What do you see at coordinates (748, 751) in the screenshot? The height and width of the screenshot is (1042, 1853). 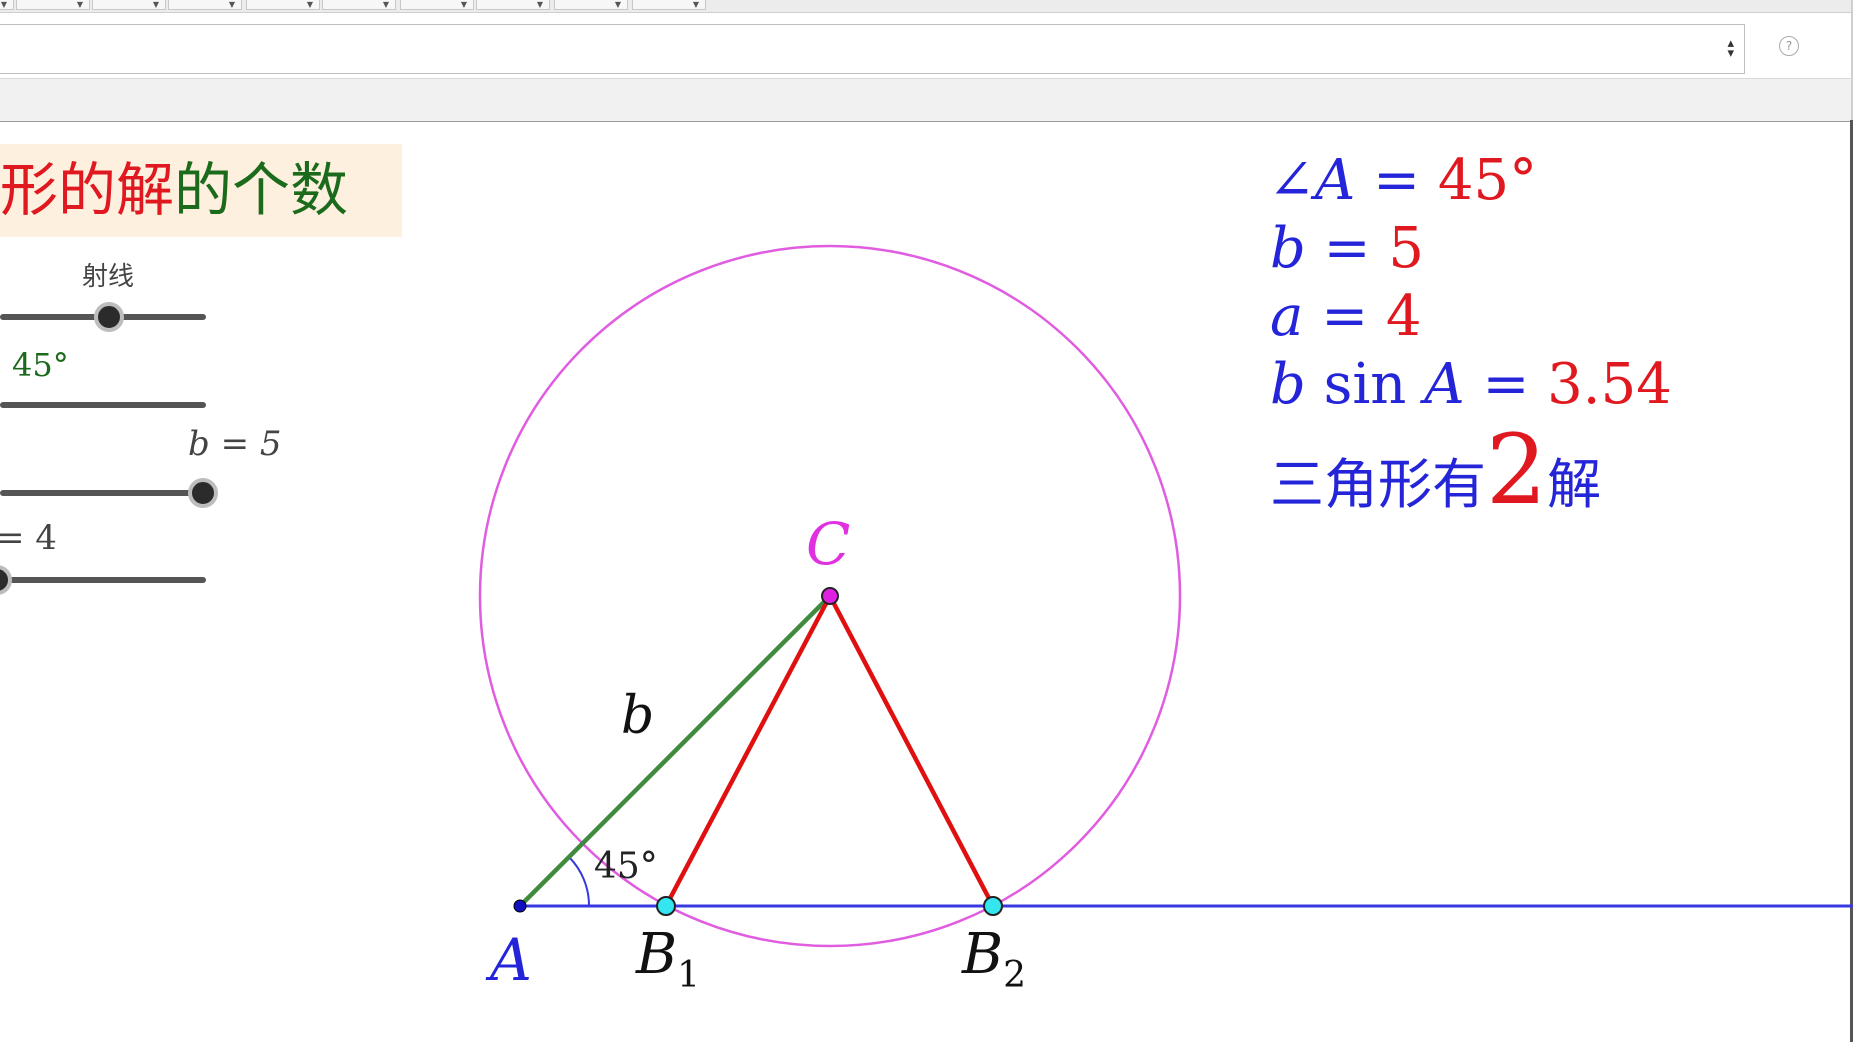 I see `side-a-b1` at bounding box center [748, 751].